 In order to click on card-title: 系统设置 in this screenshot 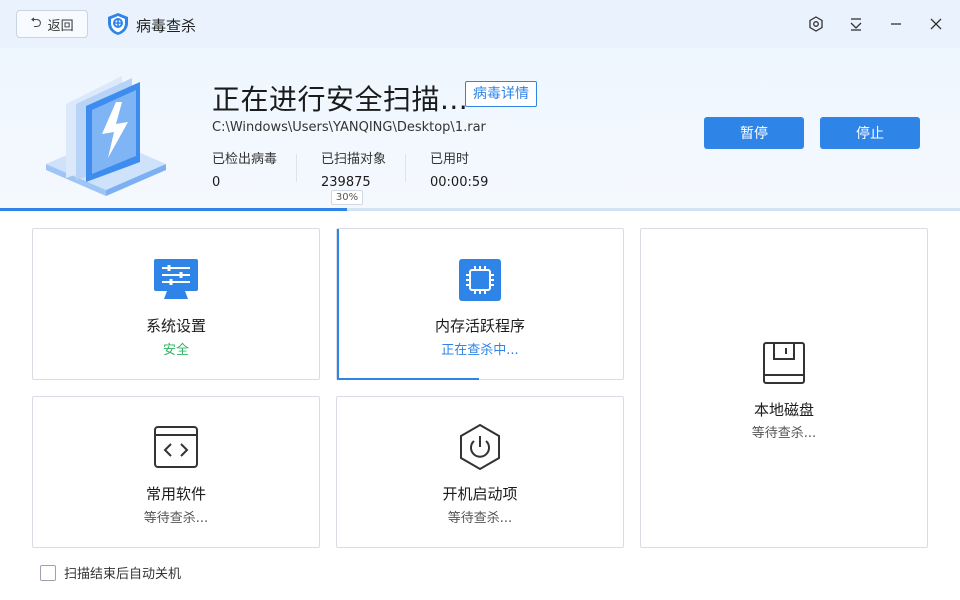, I will do `click(175, 326)`.